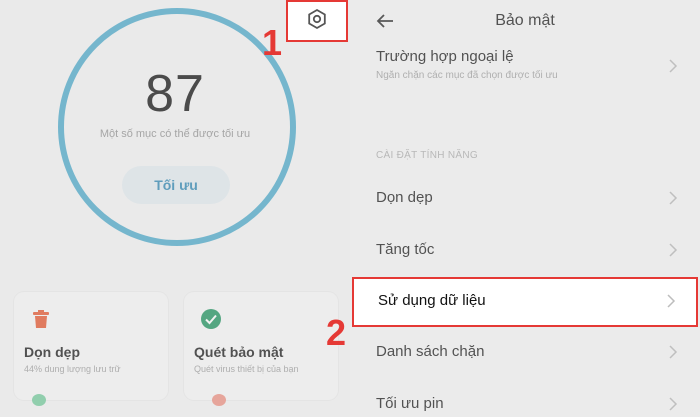  What do you see at coordinates (432, 300) in the screenshot?
I see `settings-item-label: Sử dụng dữ liệu` at bounding box center [432, 300].